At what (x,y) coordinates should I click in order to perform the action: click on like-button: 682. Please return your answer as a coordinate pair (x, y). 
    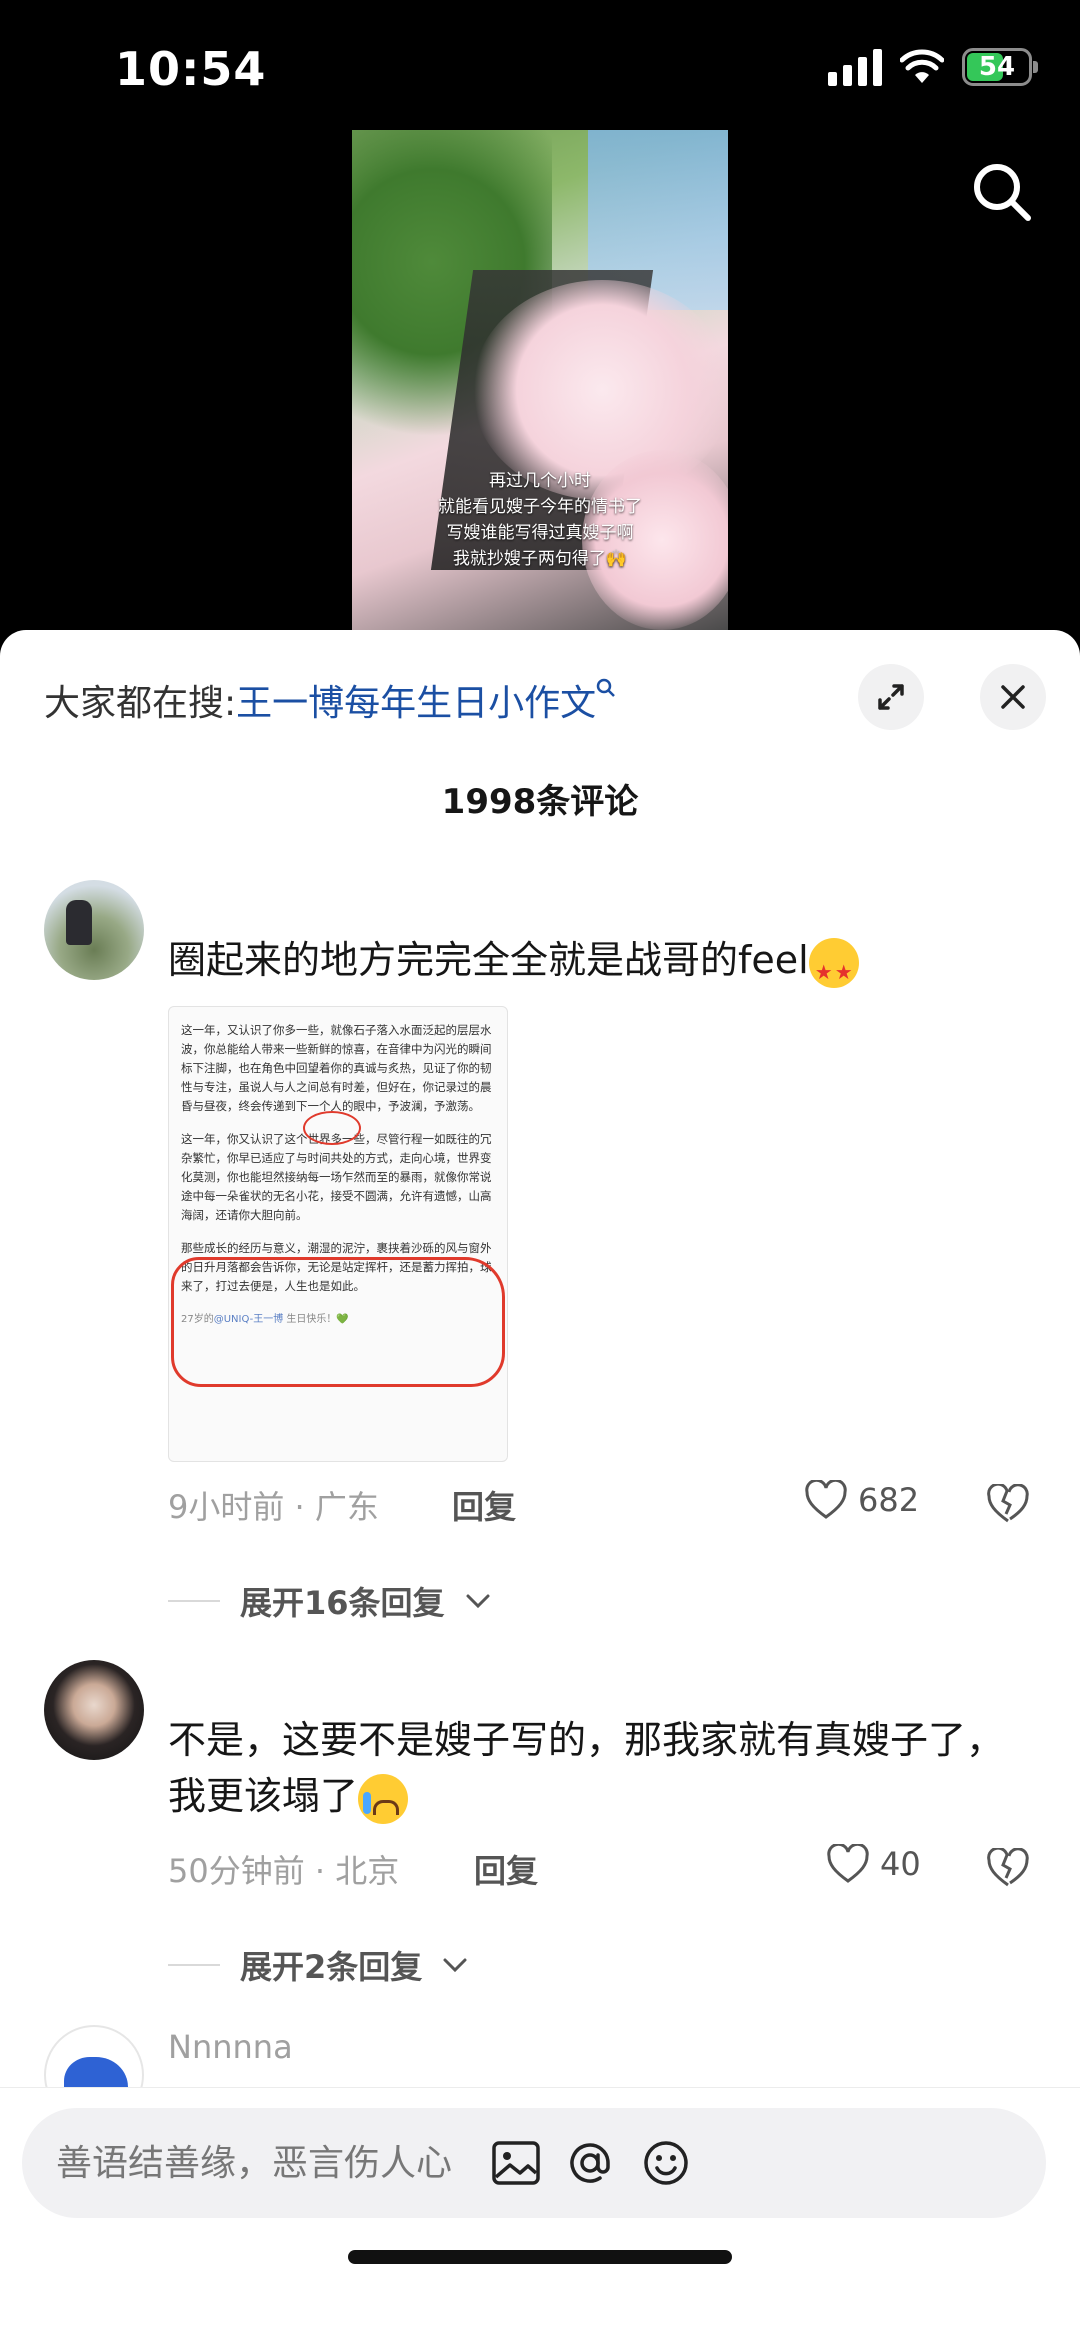
    Looking at the image, I should click on (861, 1500).